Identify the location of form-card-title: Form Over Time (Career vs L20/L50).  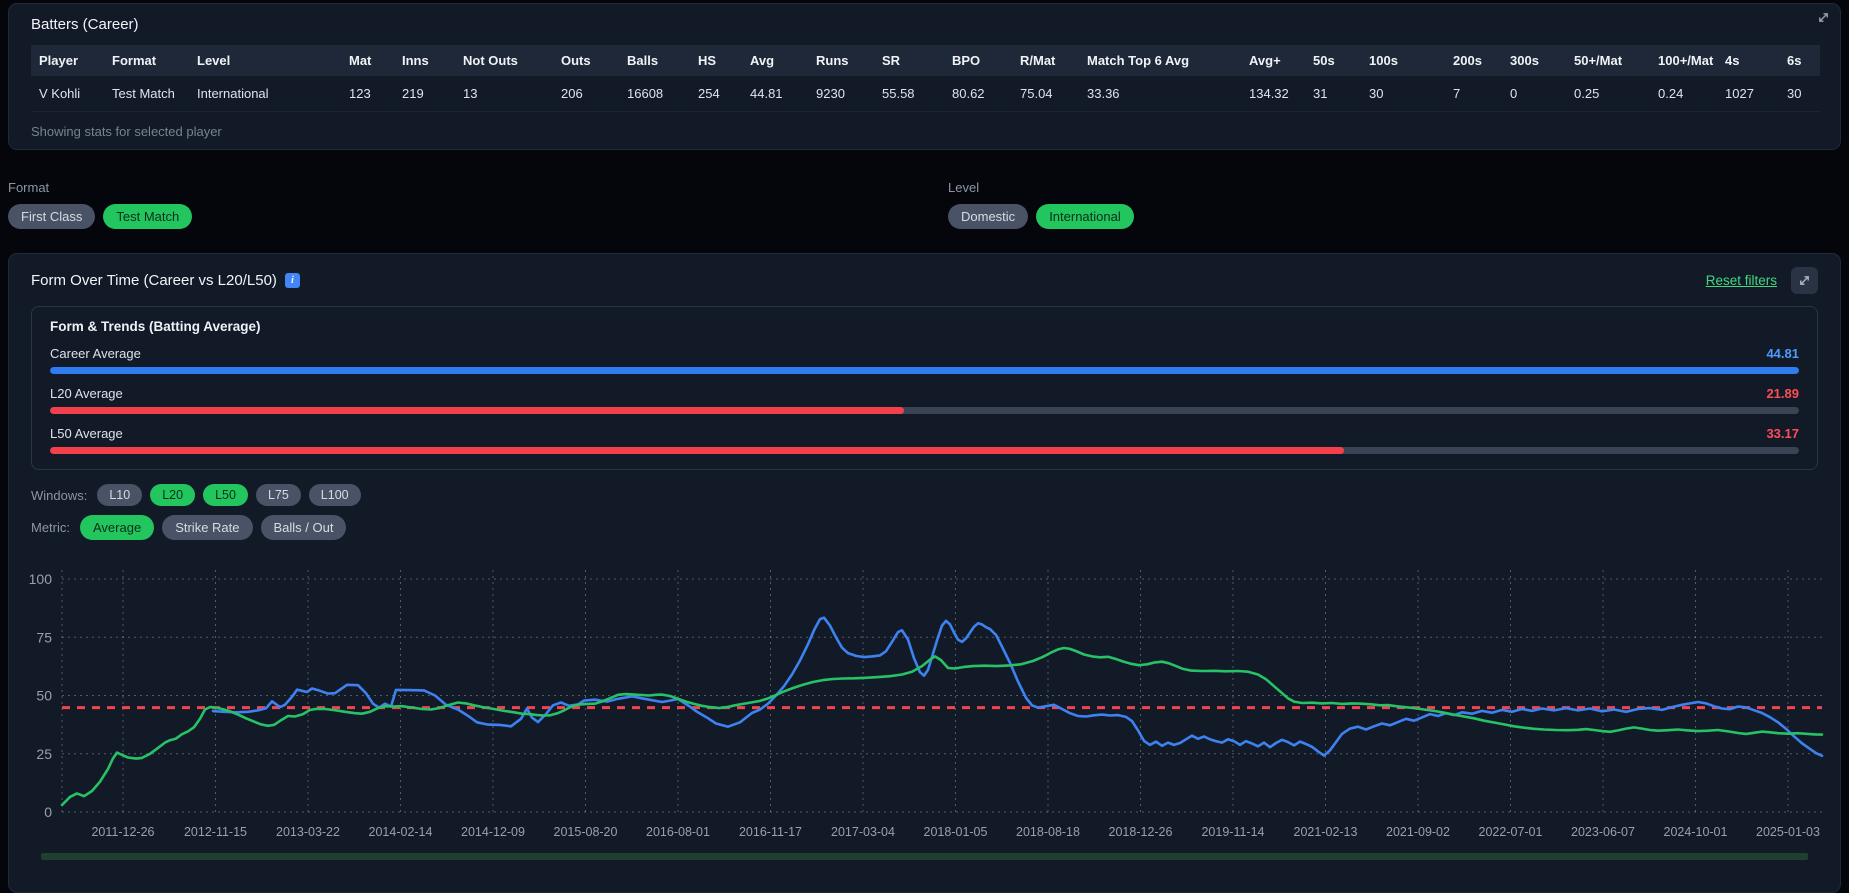
(154, 280).